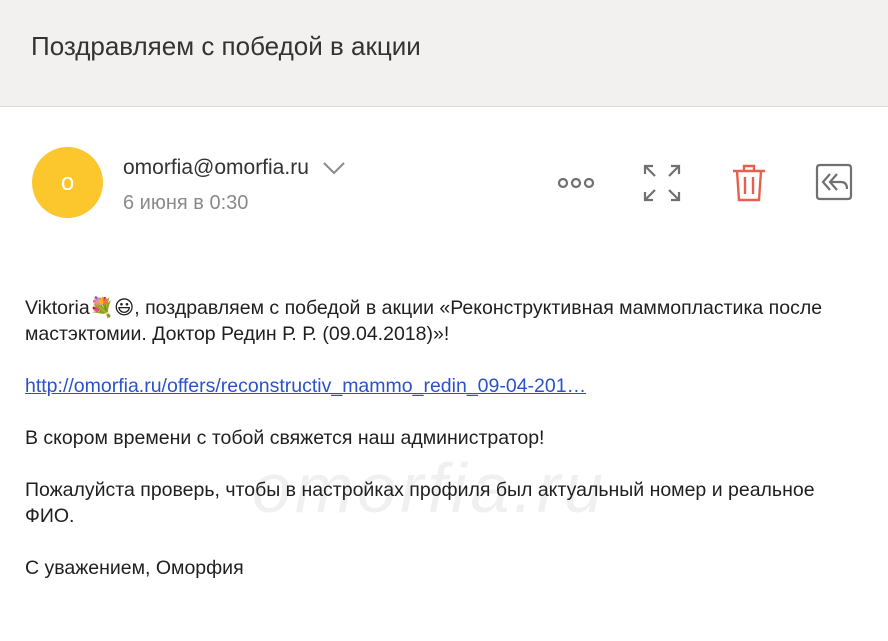 This screenshot has width=888, height=641. I want to click on reply-all-button, so click(834, 182).